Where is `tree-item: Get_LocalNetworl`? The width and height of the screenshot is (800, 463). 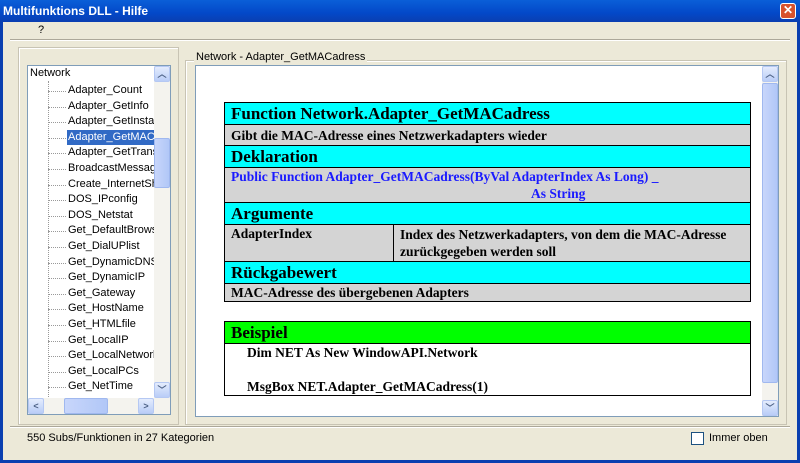
tree-item: Get_LocalNetworl is located at coordinates (111, 355).